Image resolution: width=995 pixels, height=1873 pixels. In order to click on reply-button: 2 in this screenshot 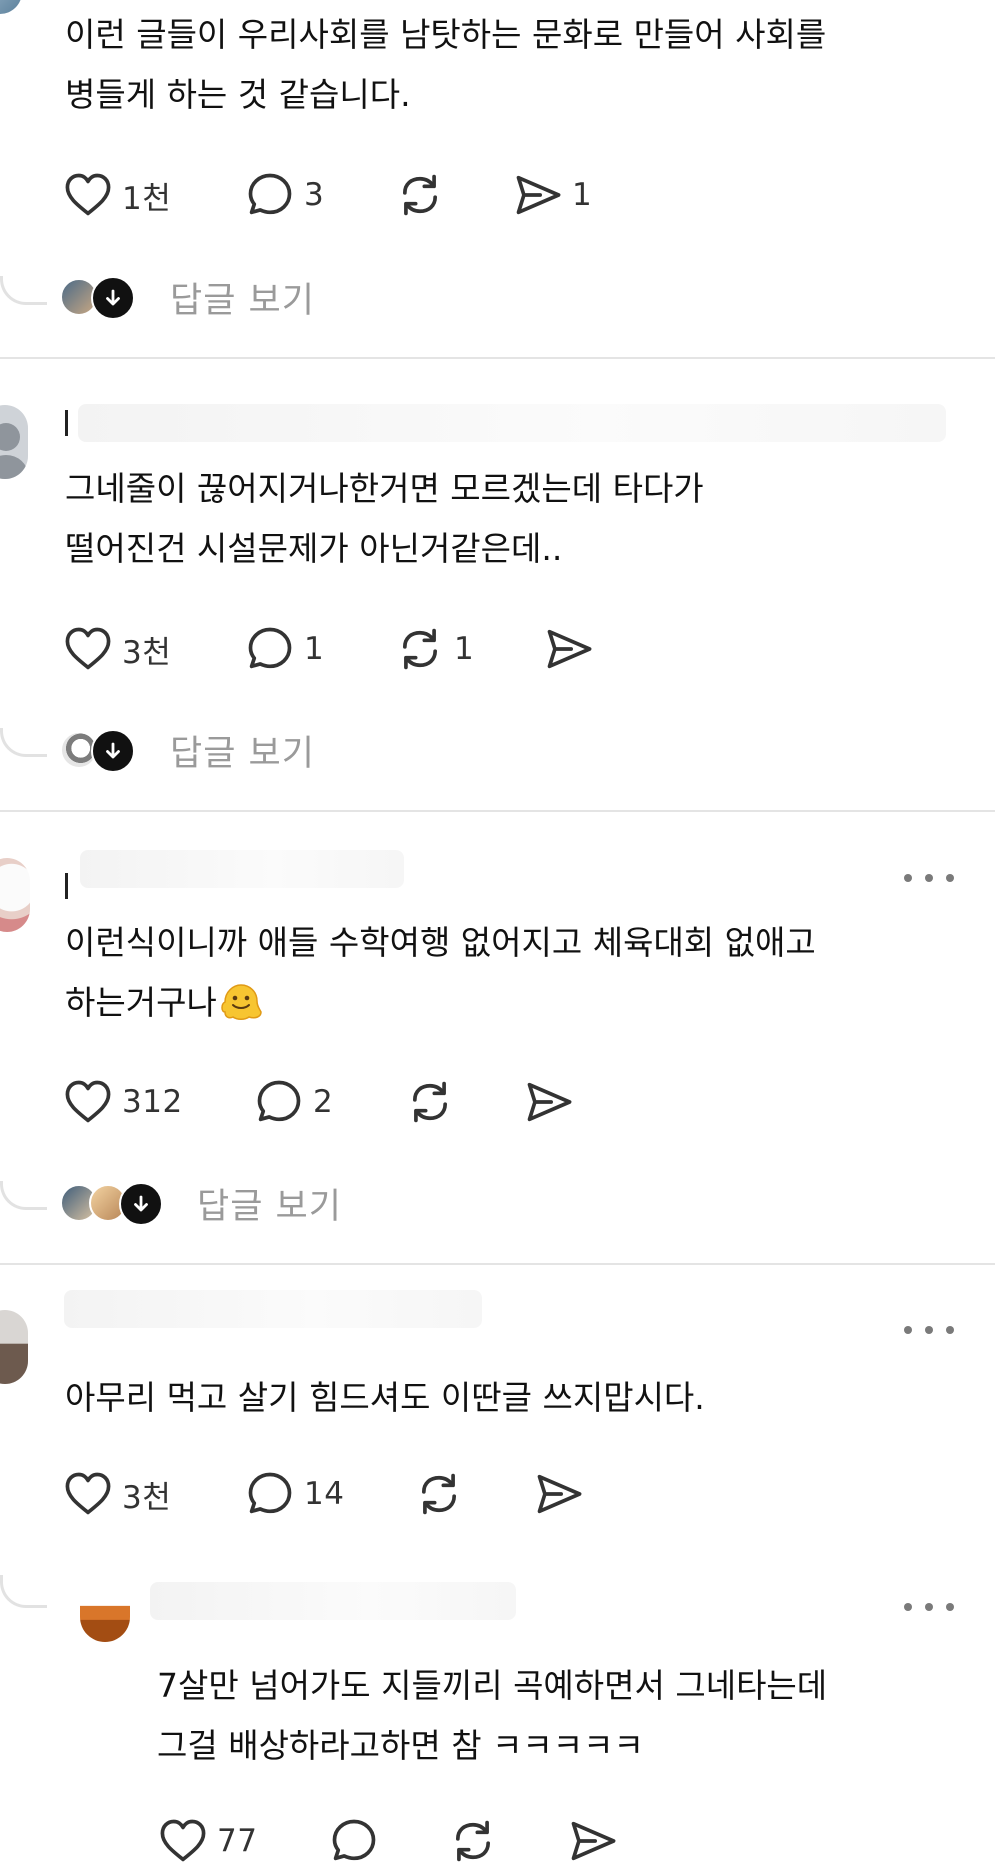, I will do `click(293, 1102)`.